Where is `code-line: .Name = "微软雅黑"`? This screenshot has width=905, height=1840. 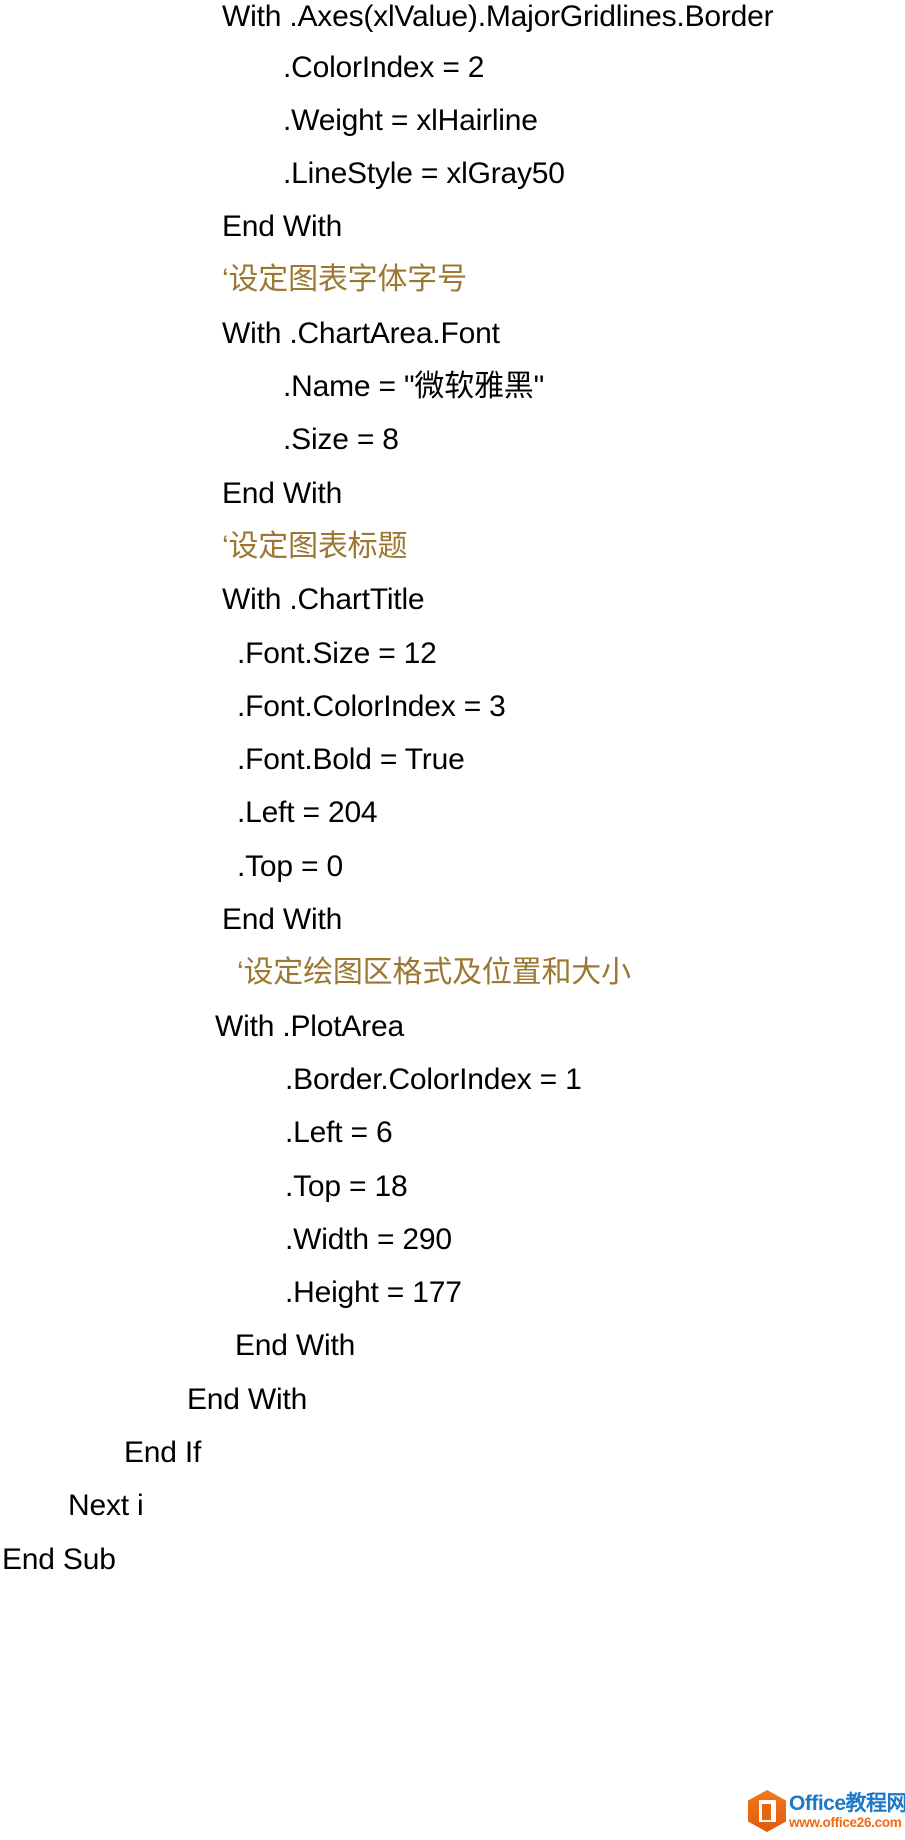
code-line: .Name = "微软雅黑" is located at coordinates (414, 386).